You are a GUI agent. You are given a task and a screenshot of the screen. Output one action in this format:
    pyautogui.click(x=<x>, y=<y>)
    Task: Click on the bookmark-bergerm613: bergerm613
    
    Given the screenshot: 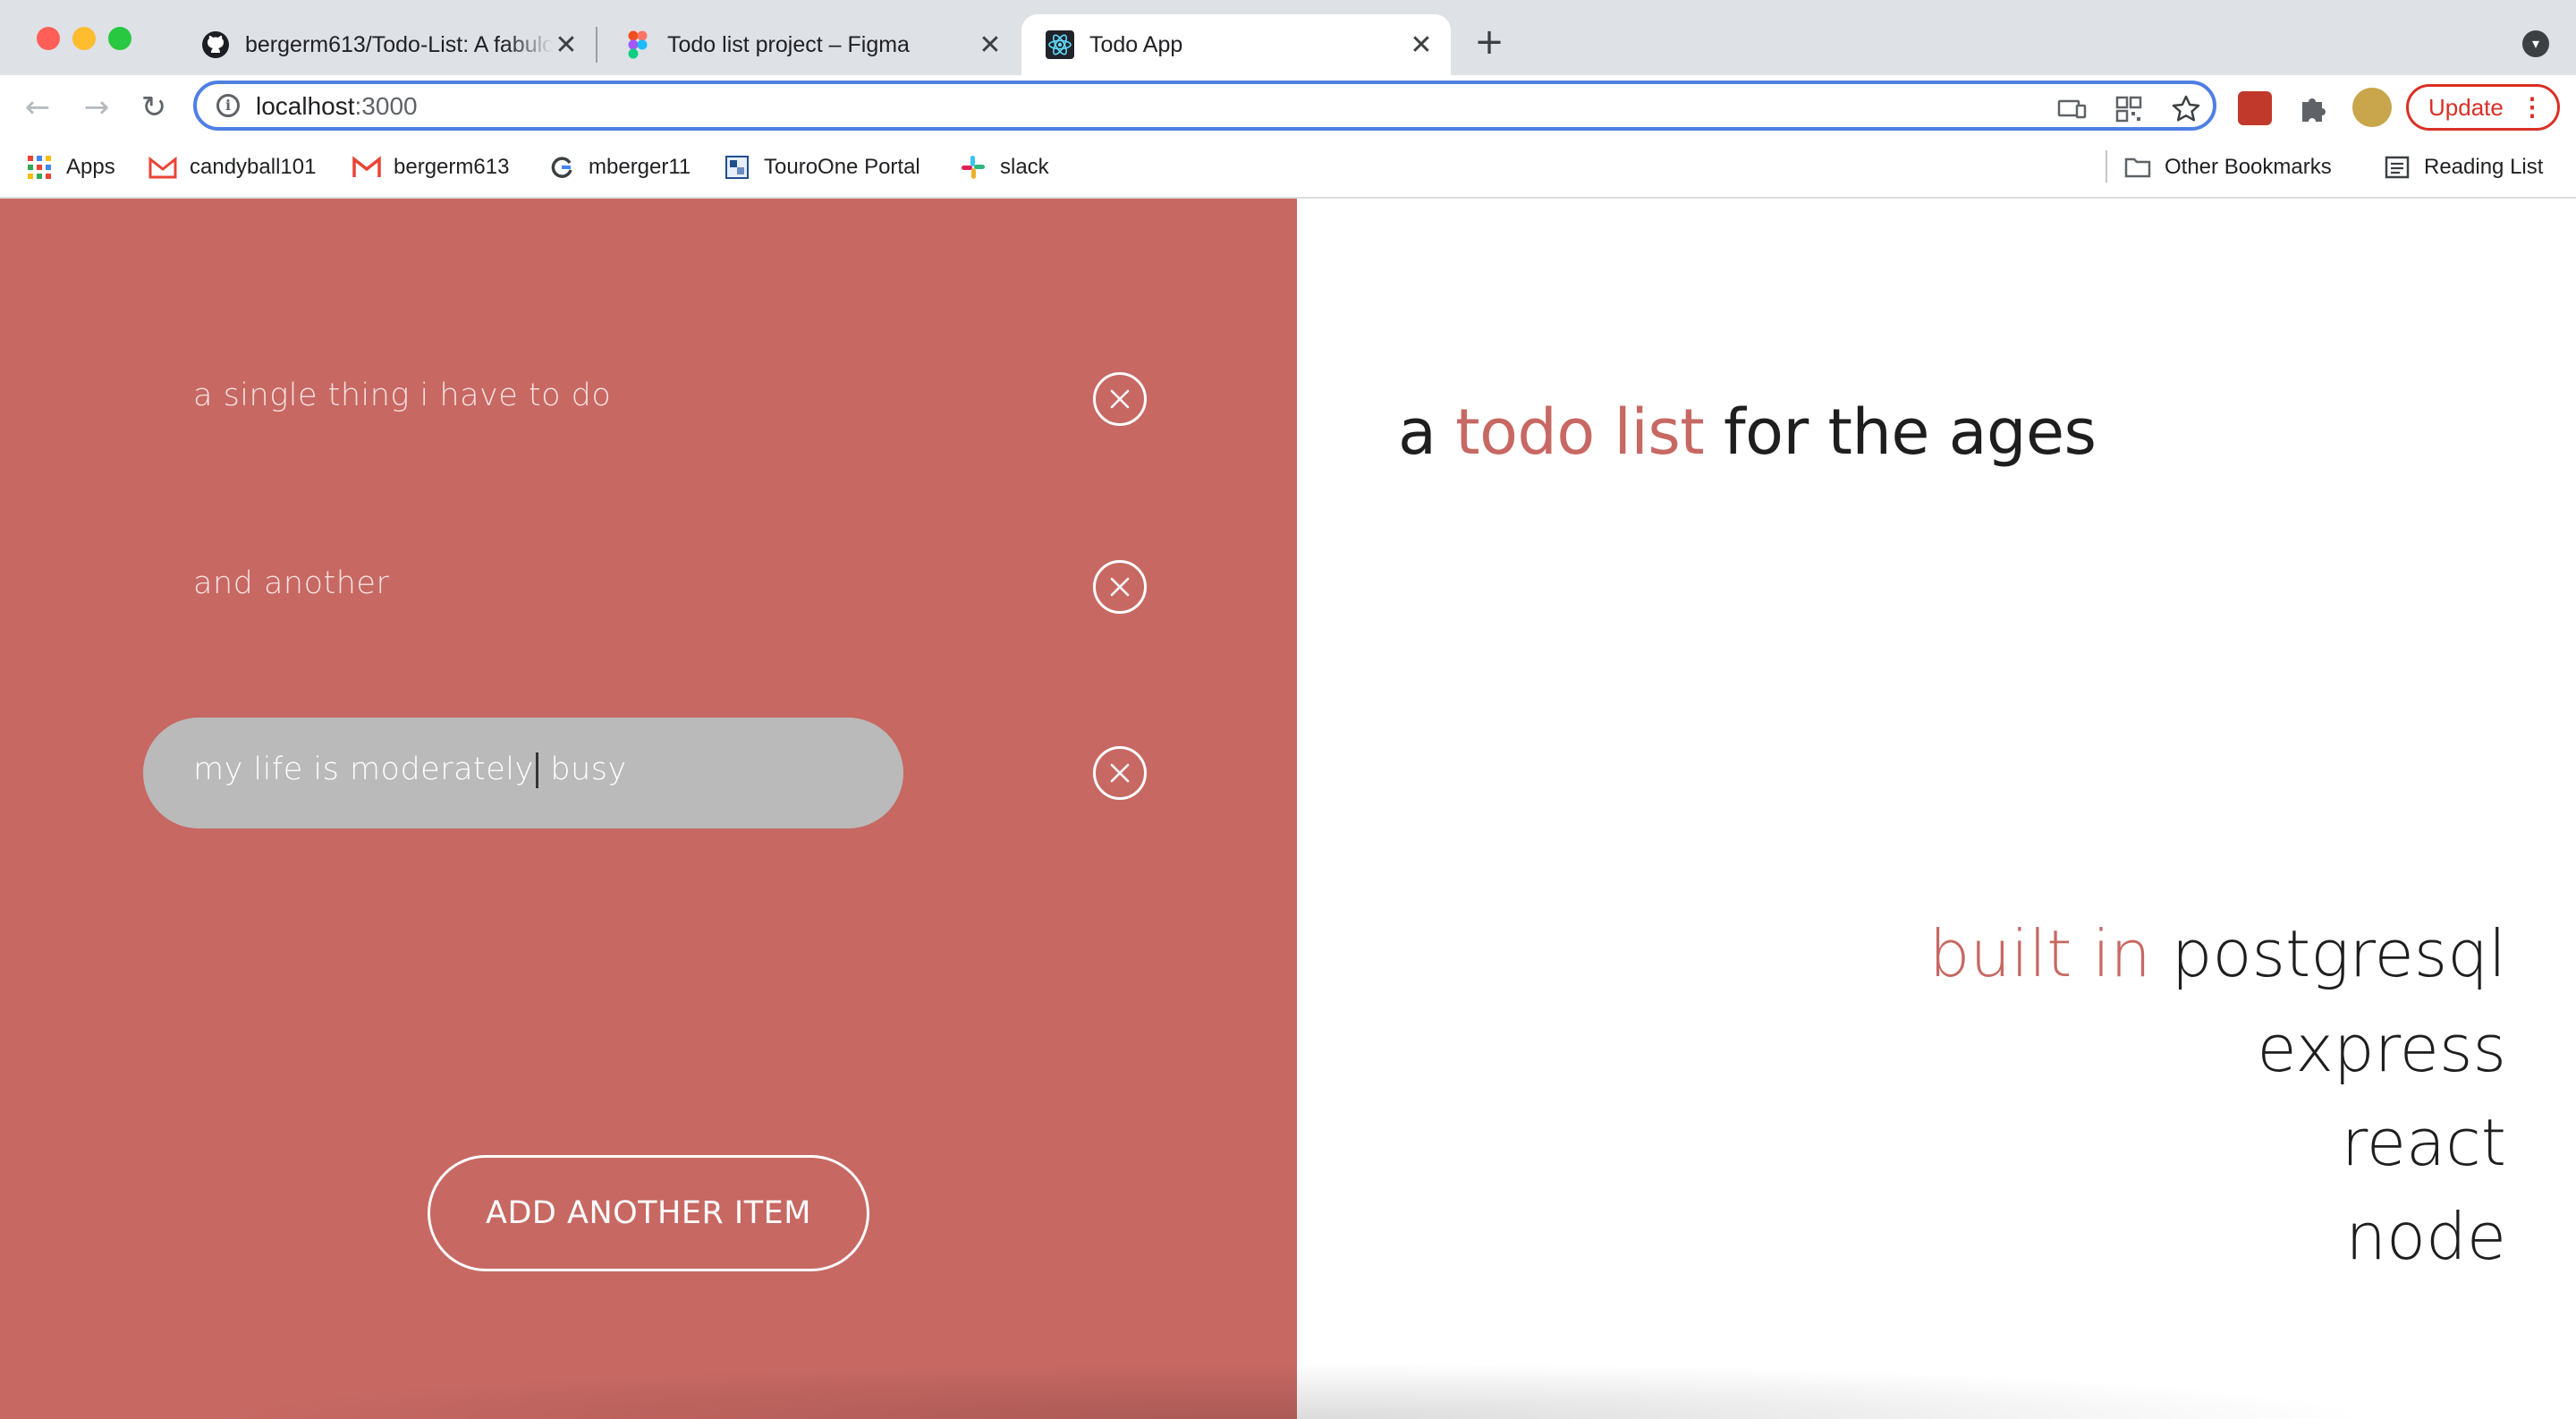 What is the action you would take?
    pyautogui.click(x=430, y=167)
    